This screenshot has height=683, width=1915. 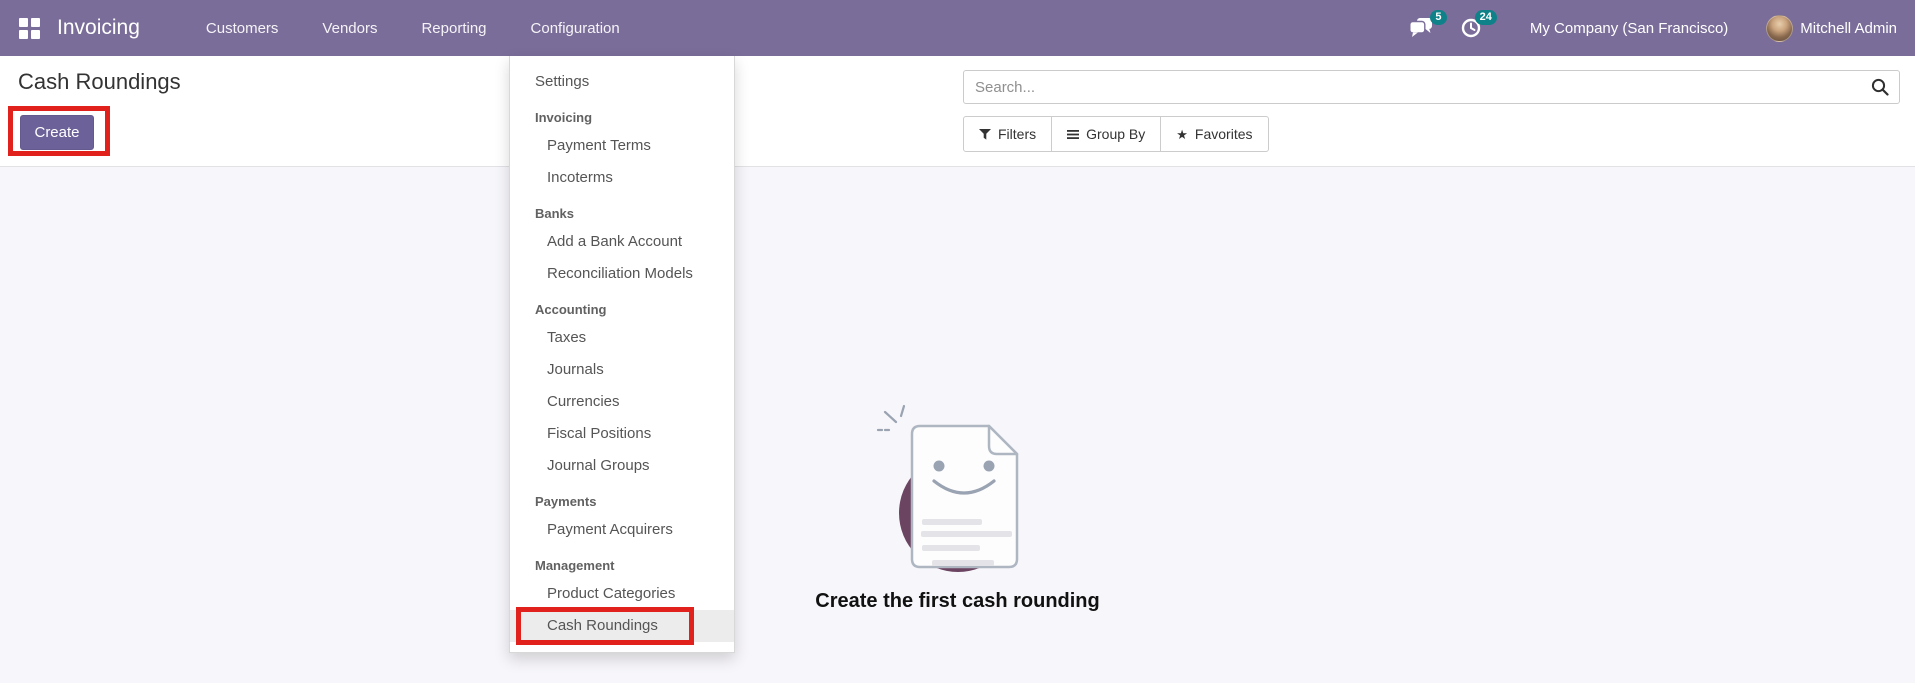 What do you see at coordinates (1182, 134) in the screenshot?
I see `star-icon: ★` at bounding box center [1182, 134].